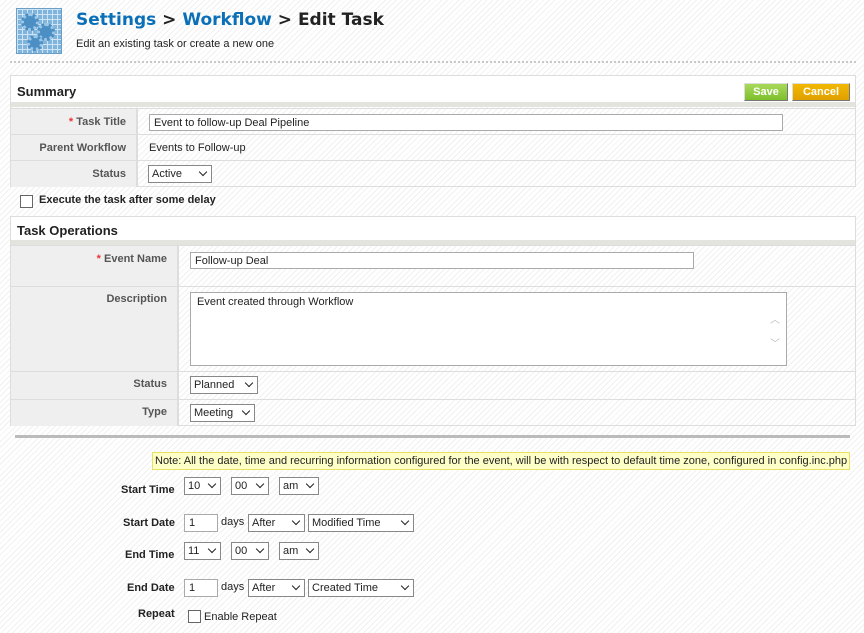 The width and height of the screenshot is (864, 633). I want to click on end-date-label: End Date, so click(151, 588).